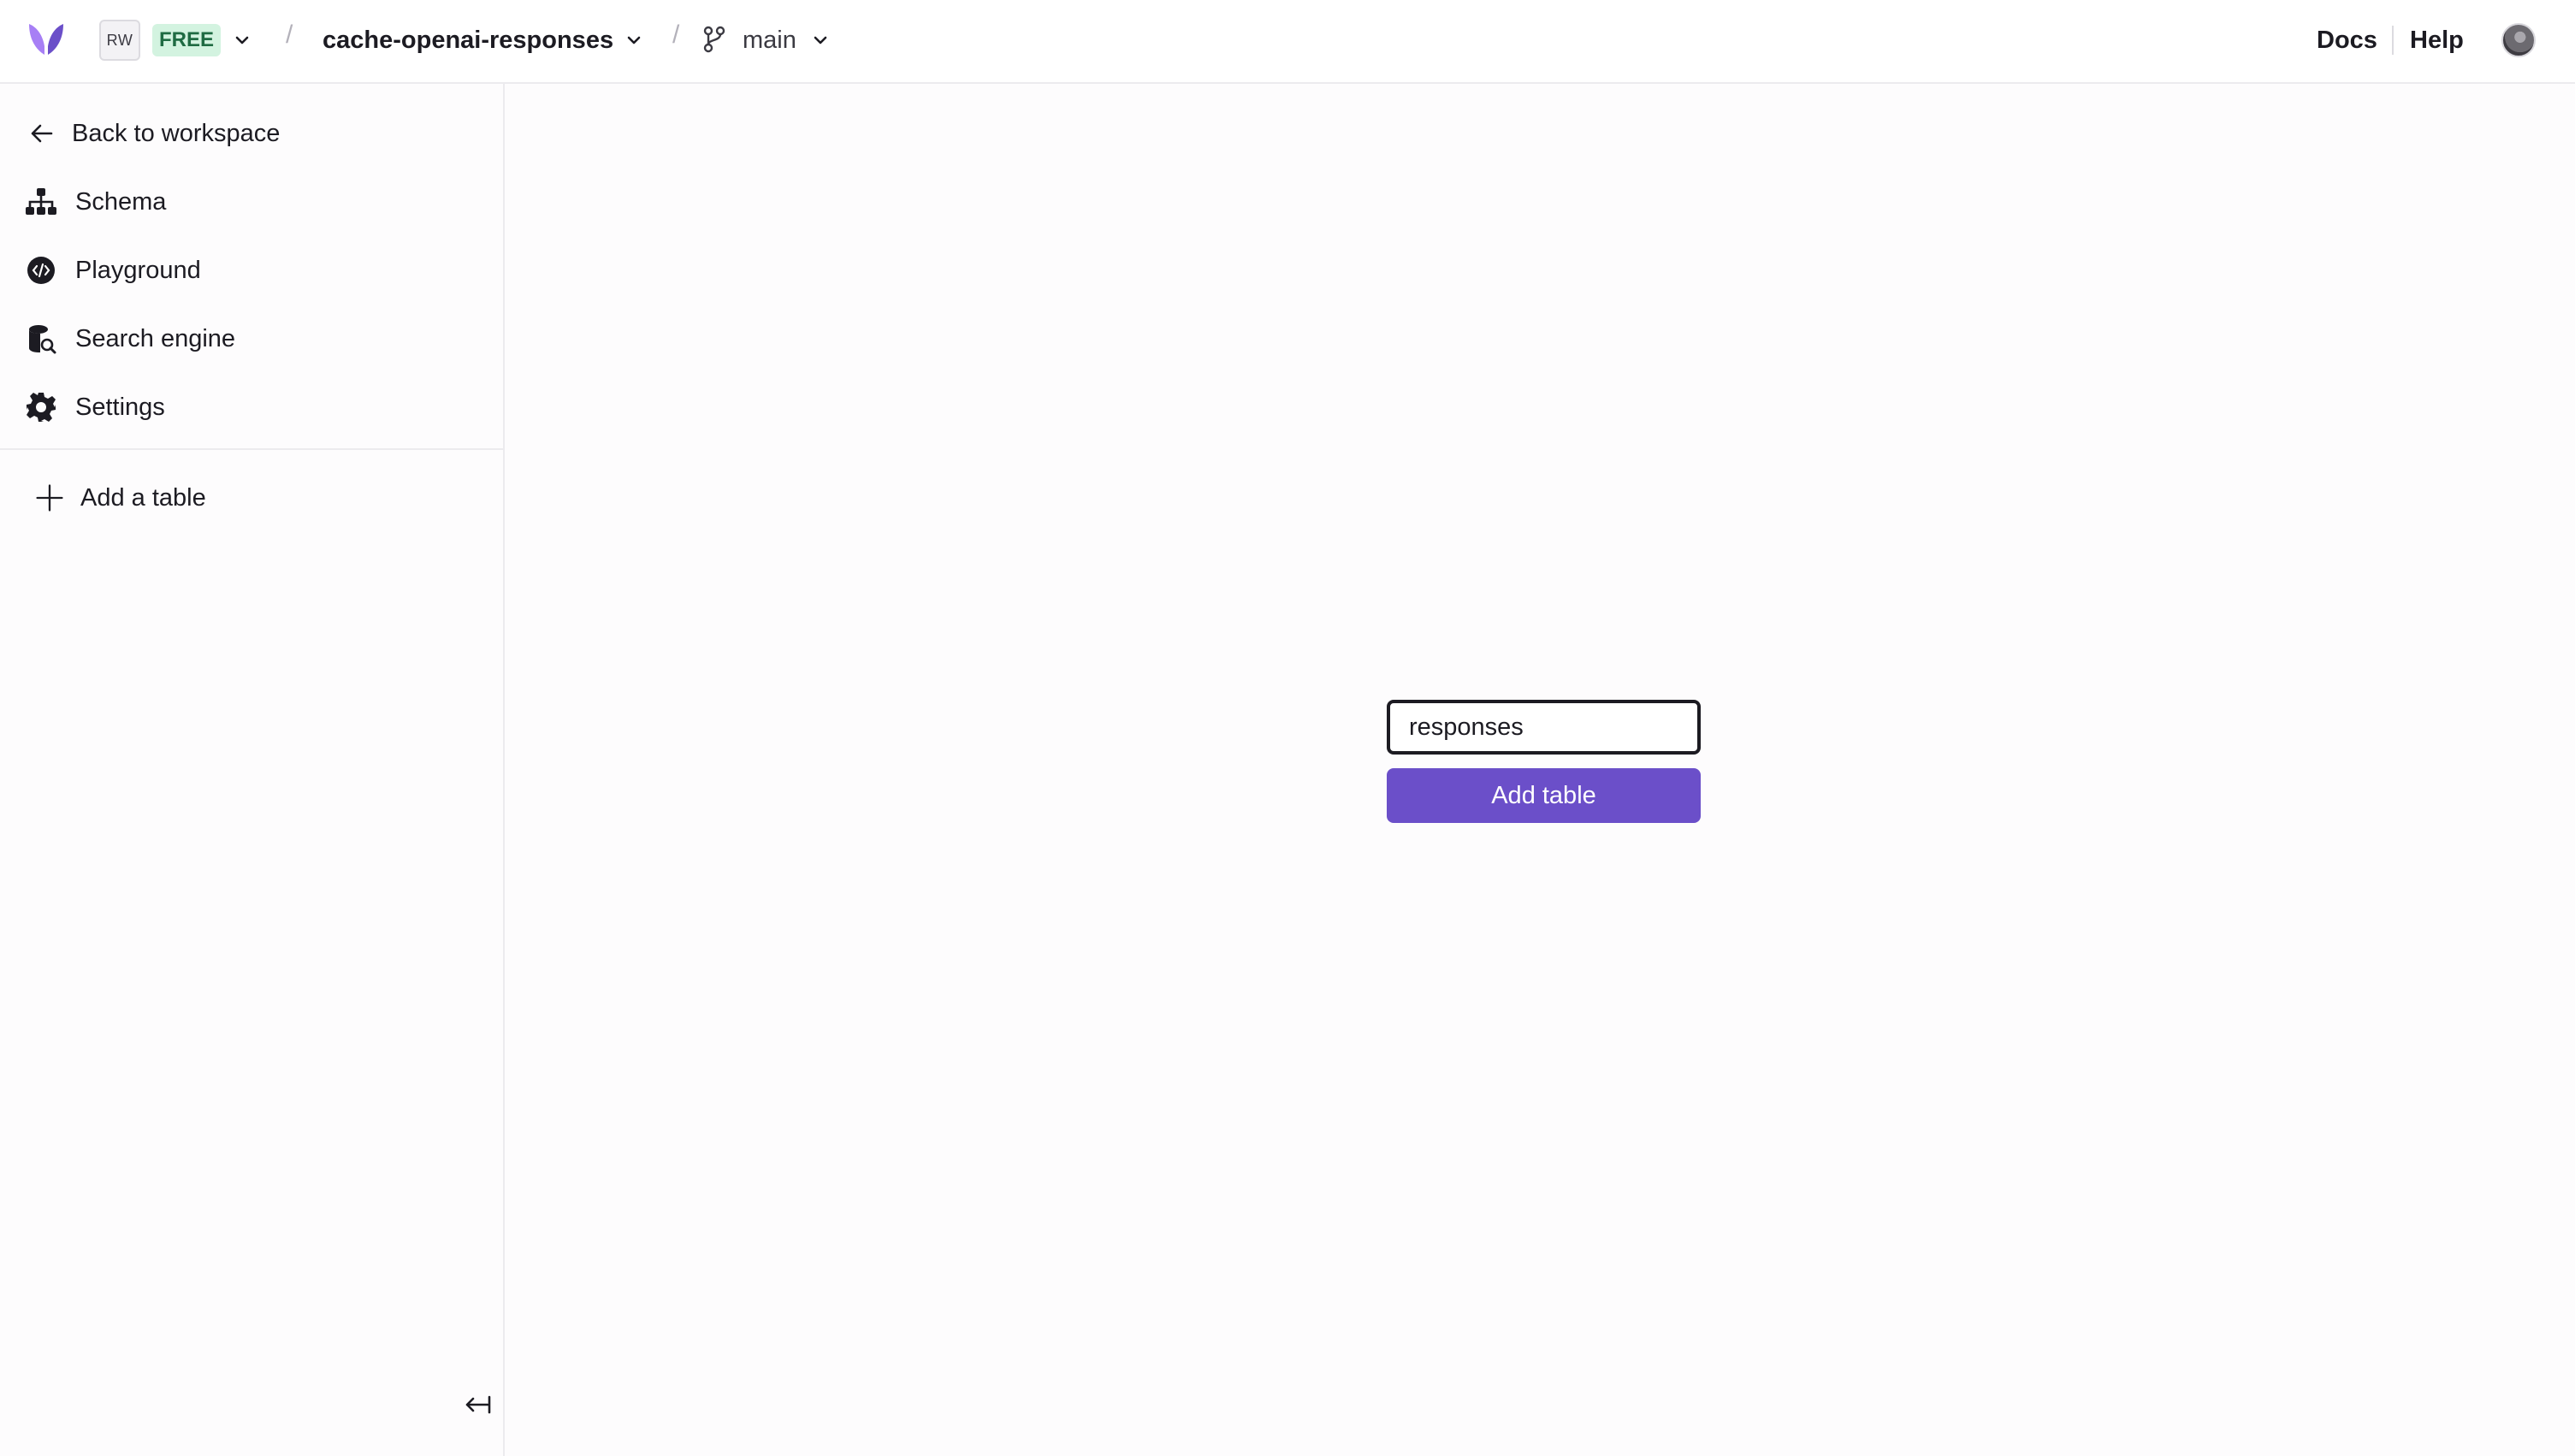 The width and height of the screenshot is (2575, 1456). I want to click on sidebar-divider, so click(253, 449).